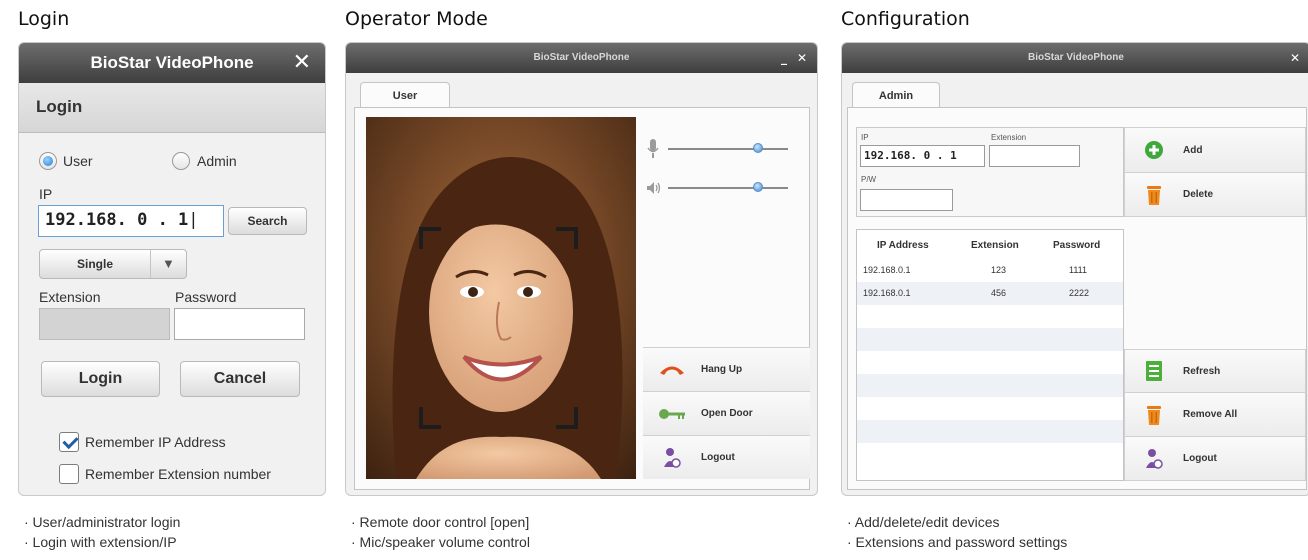 This screenshot has height=560, width=1308. I want to click on ip-label: IP, so click(46, 194).